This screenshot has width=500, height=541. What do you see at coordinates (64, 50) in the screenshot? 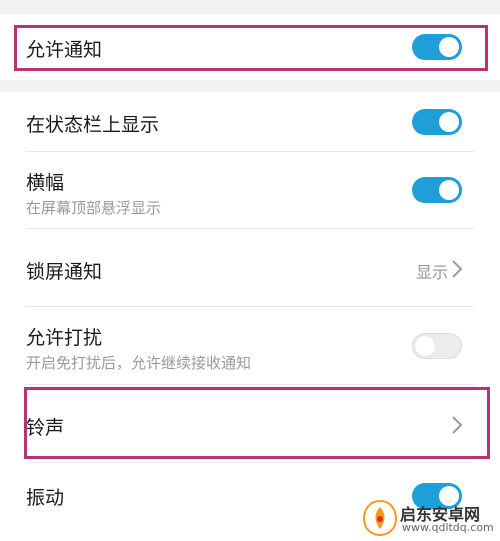
I see `allow-notifications-label: 允许通知` at bounding box center [64, 50].